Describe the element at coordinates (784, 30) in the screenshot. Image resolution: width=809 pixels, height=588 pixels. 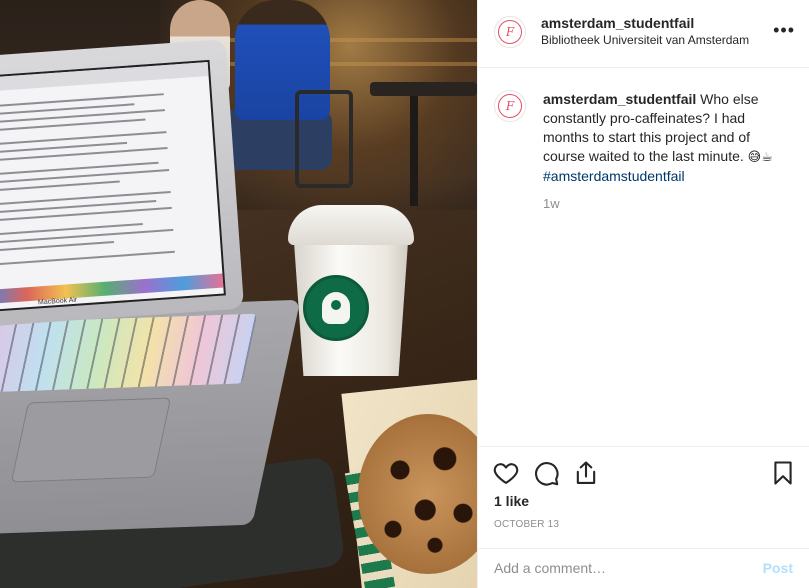
I see `more-horizontal-icon: •••` at that location.